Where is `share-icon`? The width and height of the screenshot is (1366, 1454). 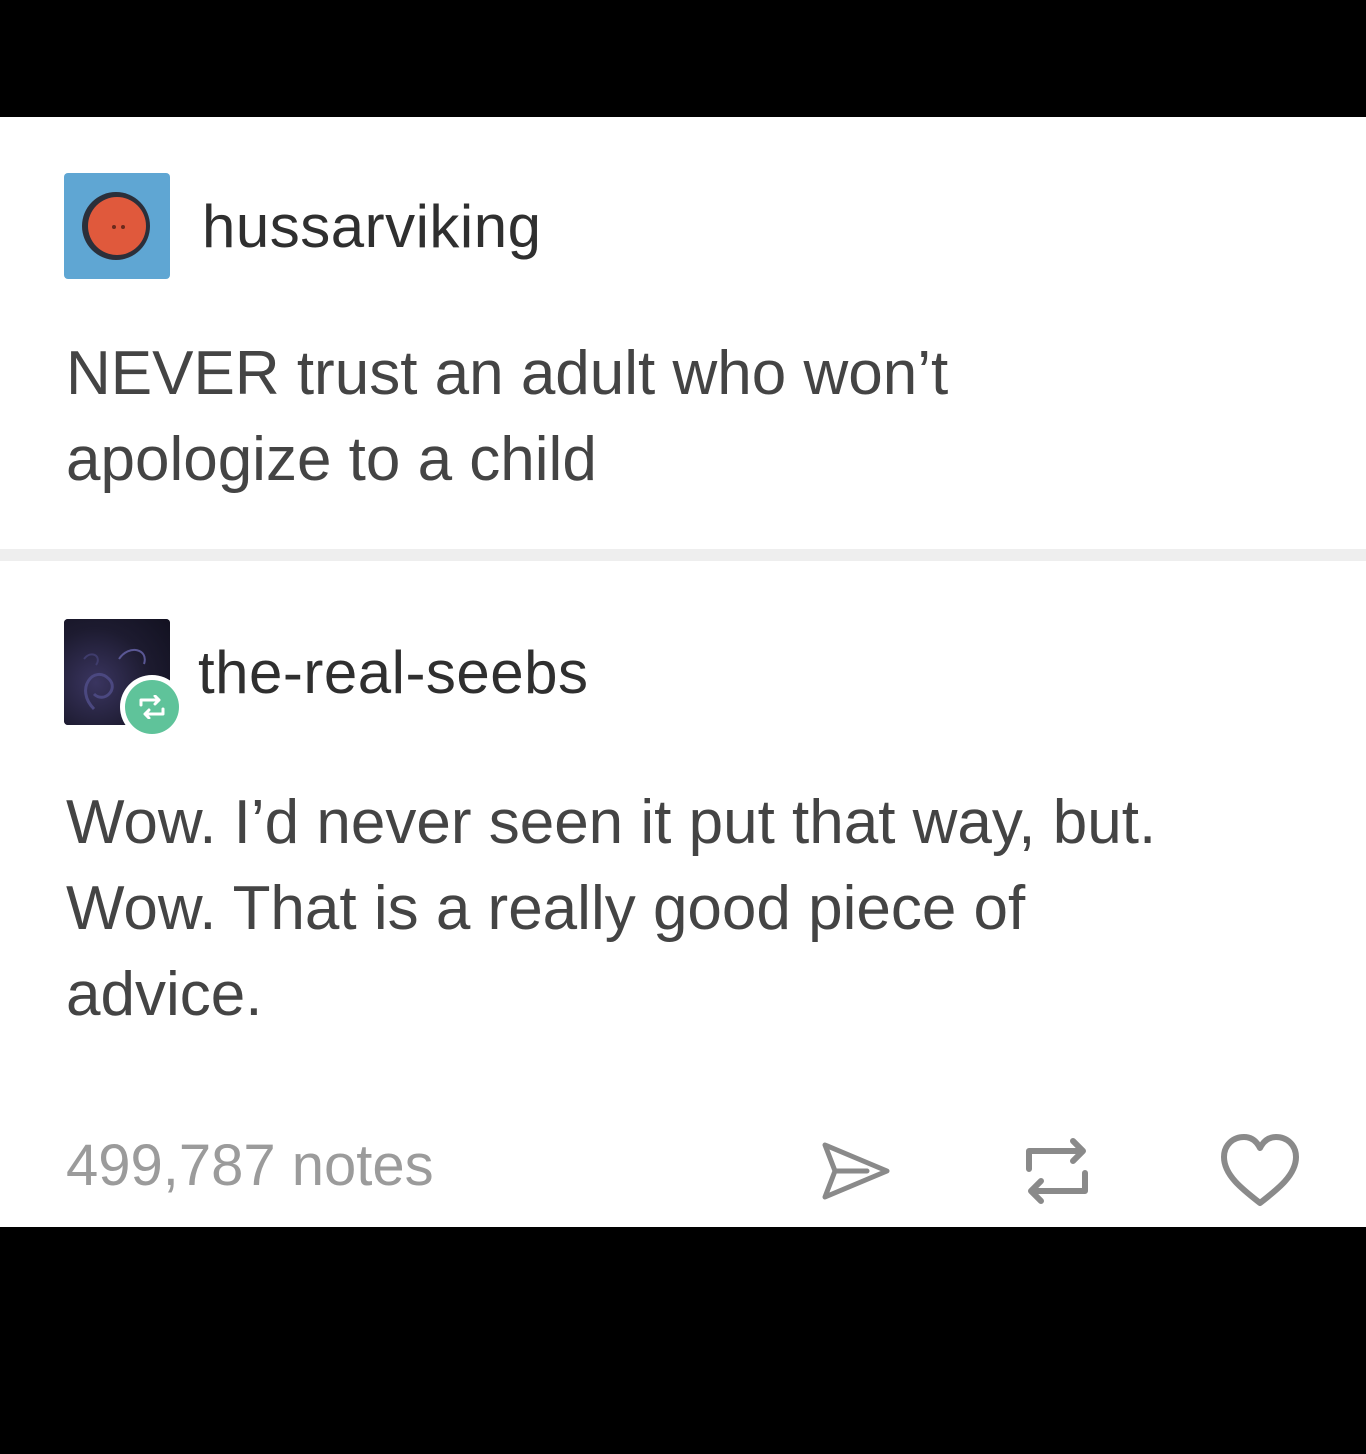 share-icon is located at coordinates (856, 1171).